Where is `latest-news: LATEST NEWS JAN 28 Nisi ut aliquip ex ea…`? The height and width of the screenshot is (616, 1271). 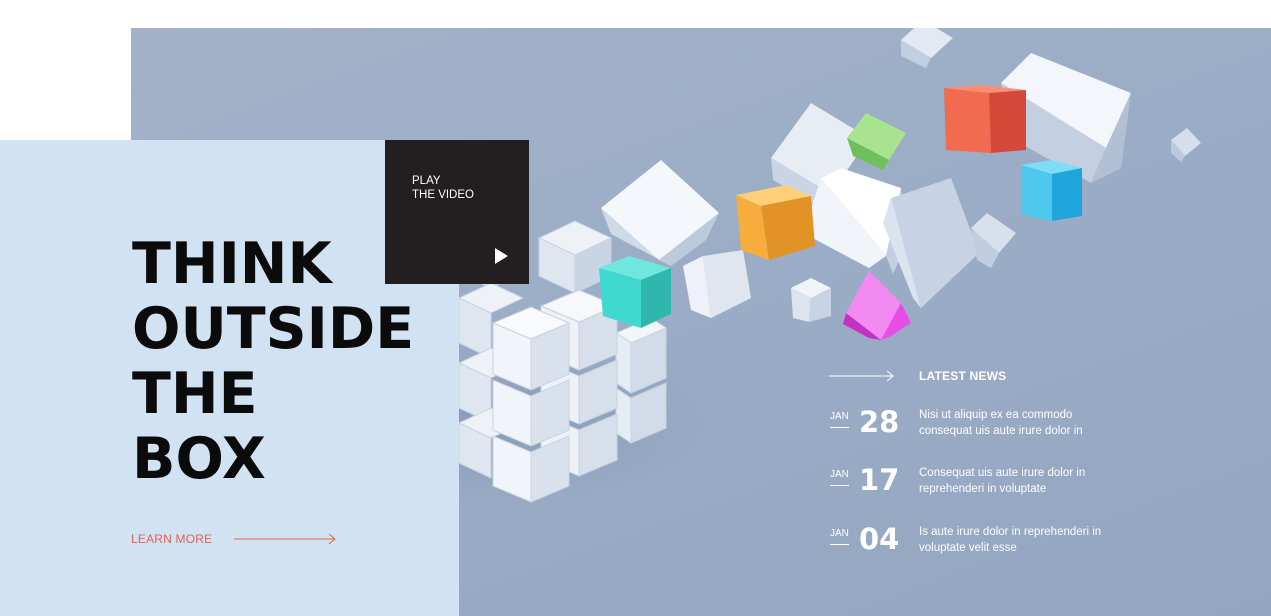 latest-news: LATEST NEWS JAN 28 Nisi ut aliquip ex ea… is located at coordinates (979, 461).